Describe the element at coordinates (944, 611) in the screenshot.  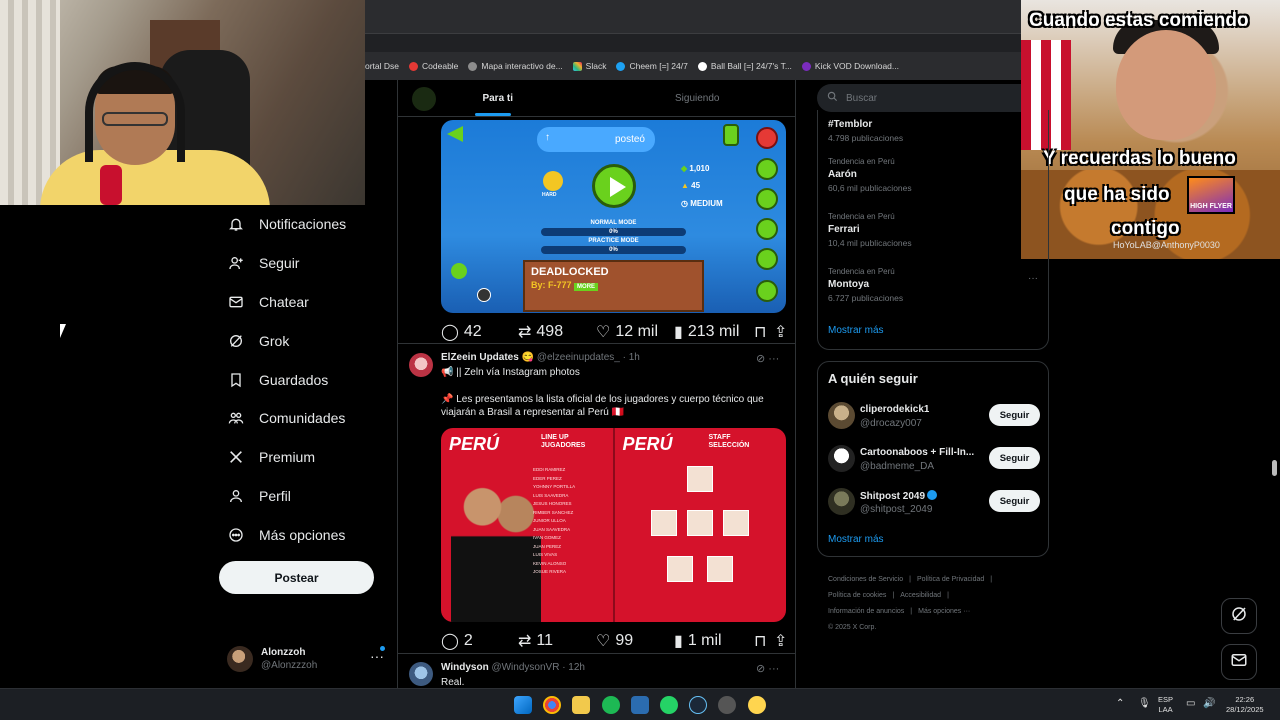
I see `footer-link: Más opciones ···` at that location.